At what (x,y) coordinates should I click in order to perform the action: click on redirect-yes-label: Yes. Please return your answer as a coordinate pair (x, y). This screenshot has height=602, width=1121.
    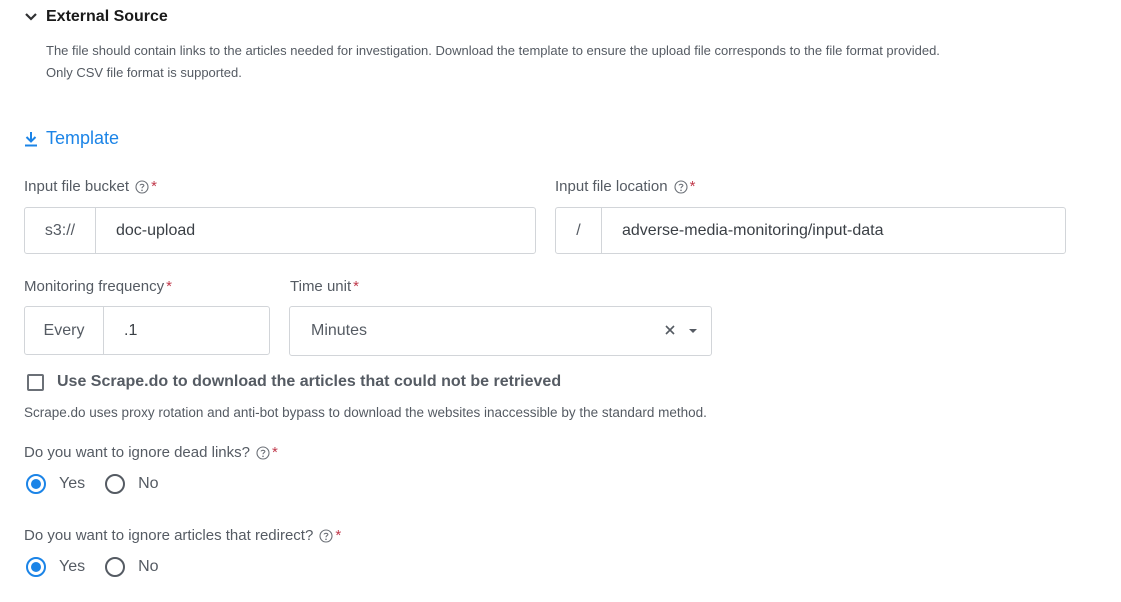
    Looking at the image, I should click on (72, 567).